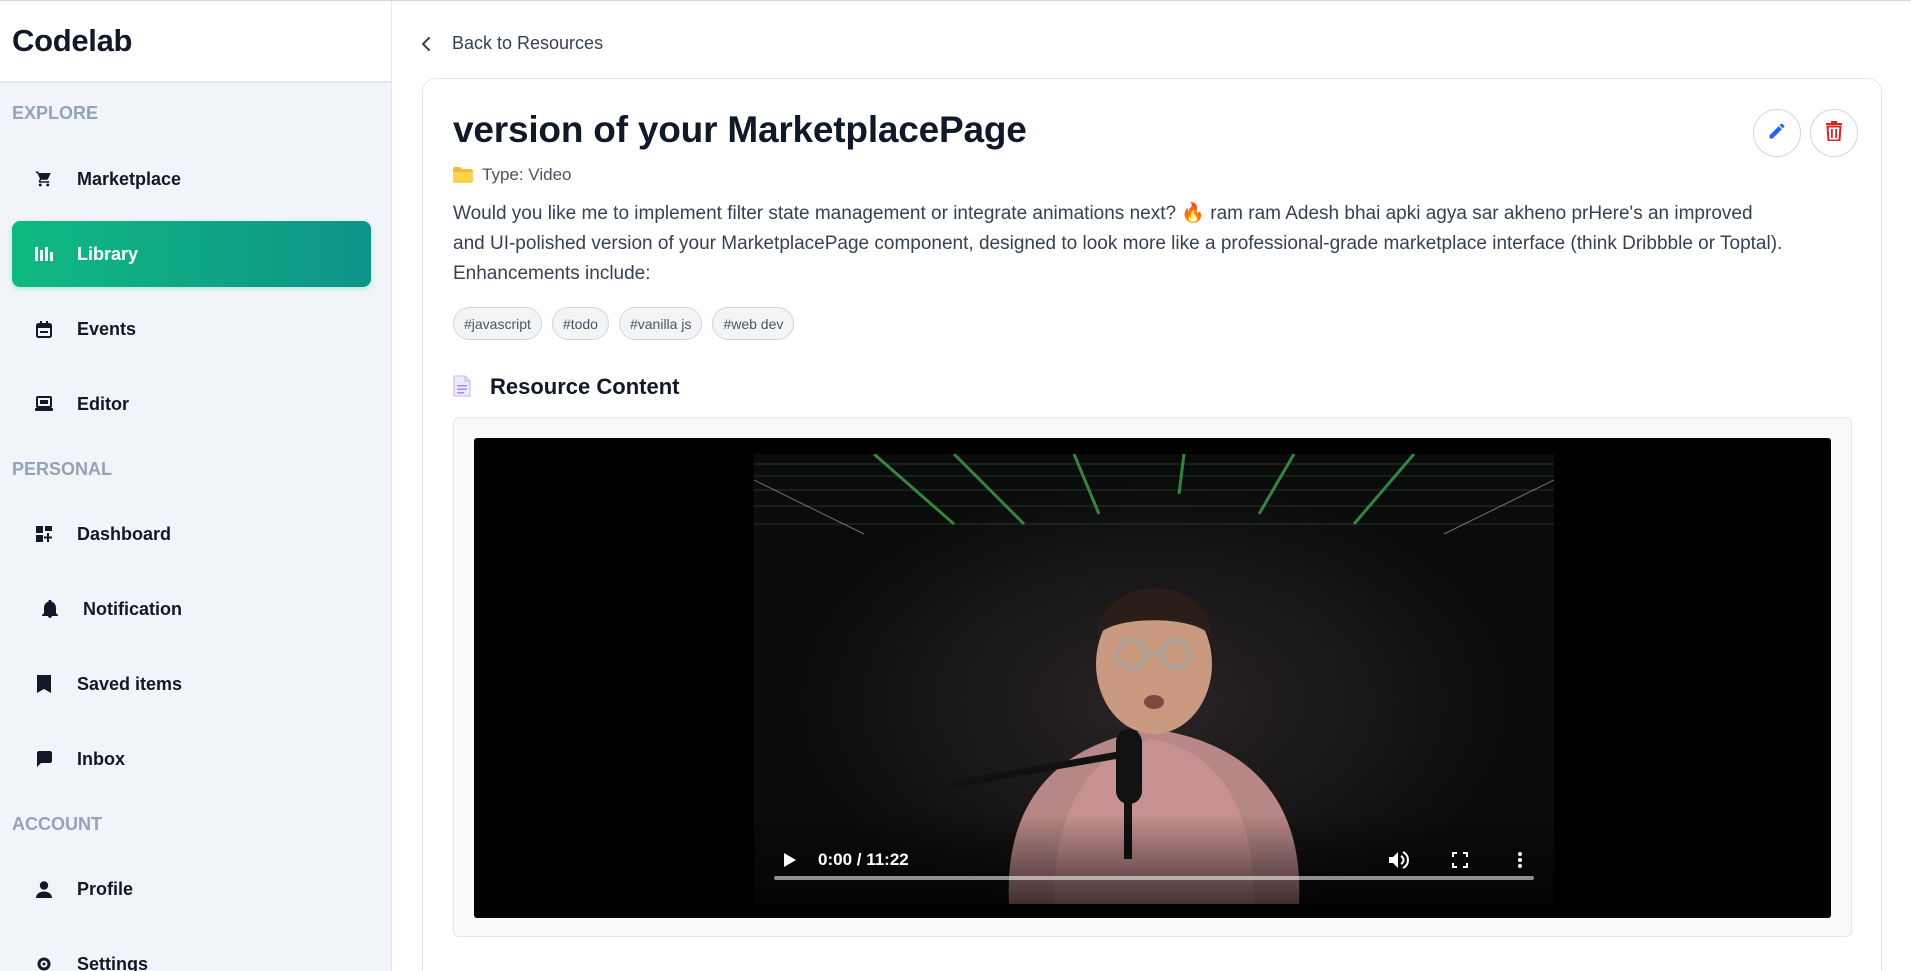 Image resolution: width=1911 pixels, height=971 pixels. I want to click on video-progress-bar, so click(1154, 878).